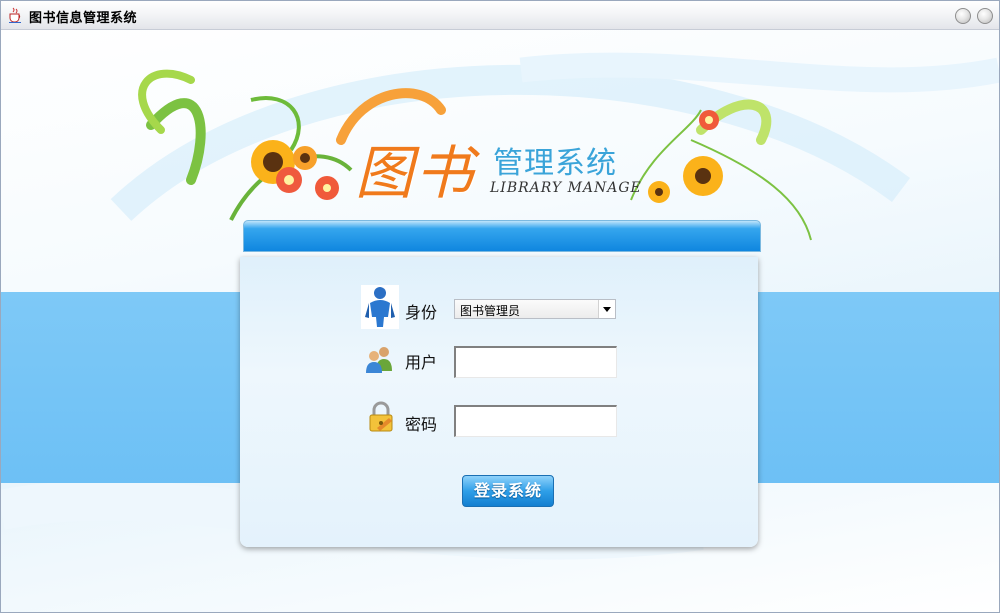 The height and width of the screenshot is (613, 1000). I want to click on window-title: 图书信息管理系统, so click(83, 18).